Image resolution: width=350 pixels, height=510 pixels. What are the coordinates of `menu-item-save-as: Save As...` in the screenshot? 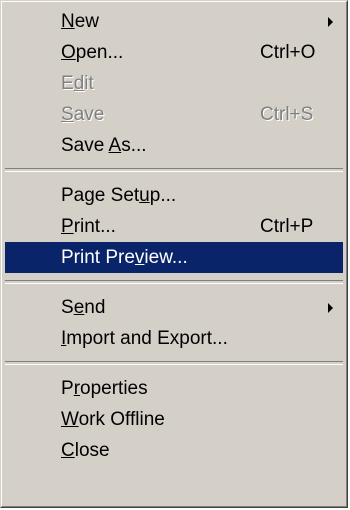 It's located at (174, 145).